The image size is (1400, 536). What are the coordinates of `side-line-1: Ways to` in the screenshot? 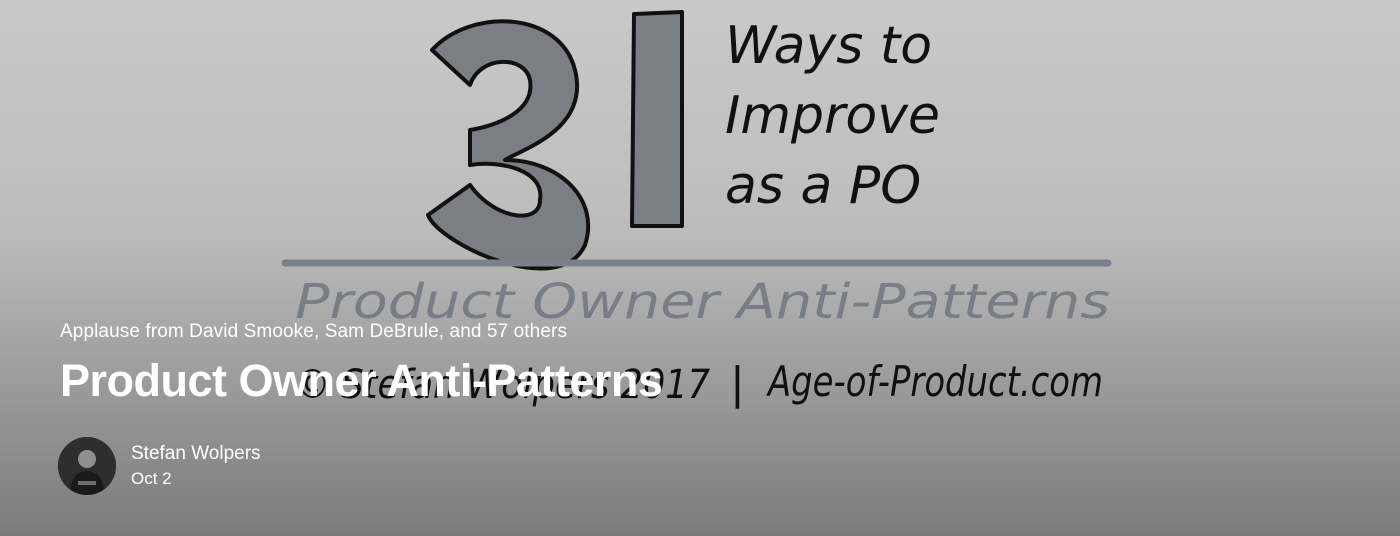 It's located at (828, 46).